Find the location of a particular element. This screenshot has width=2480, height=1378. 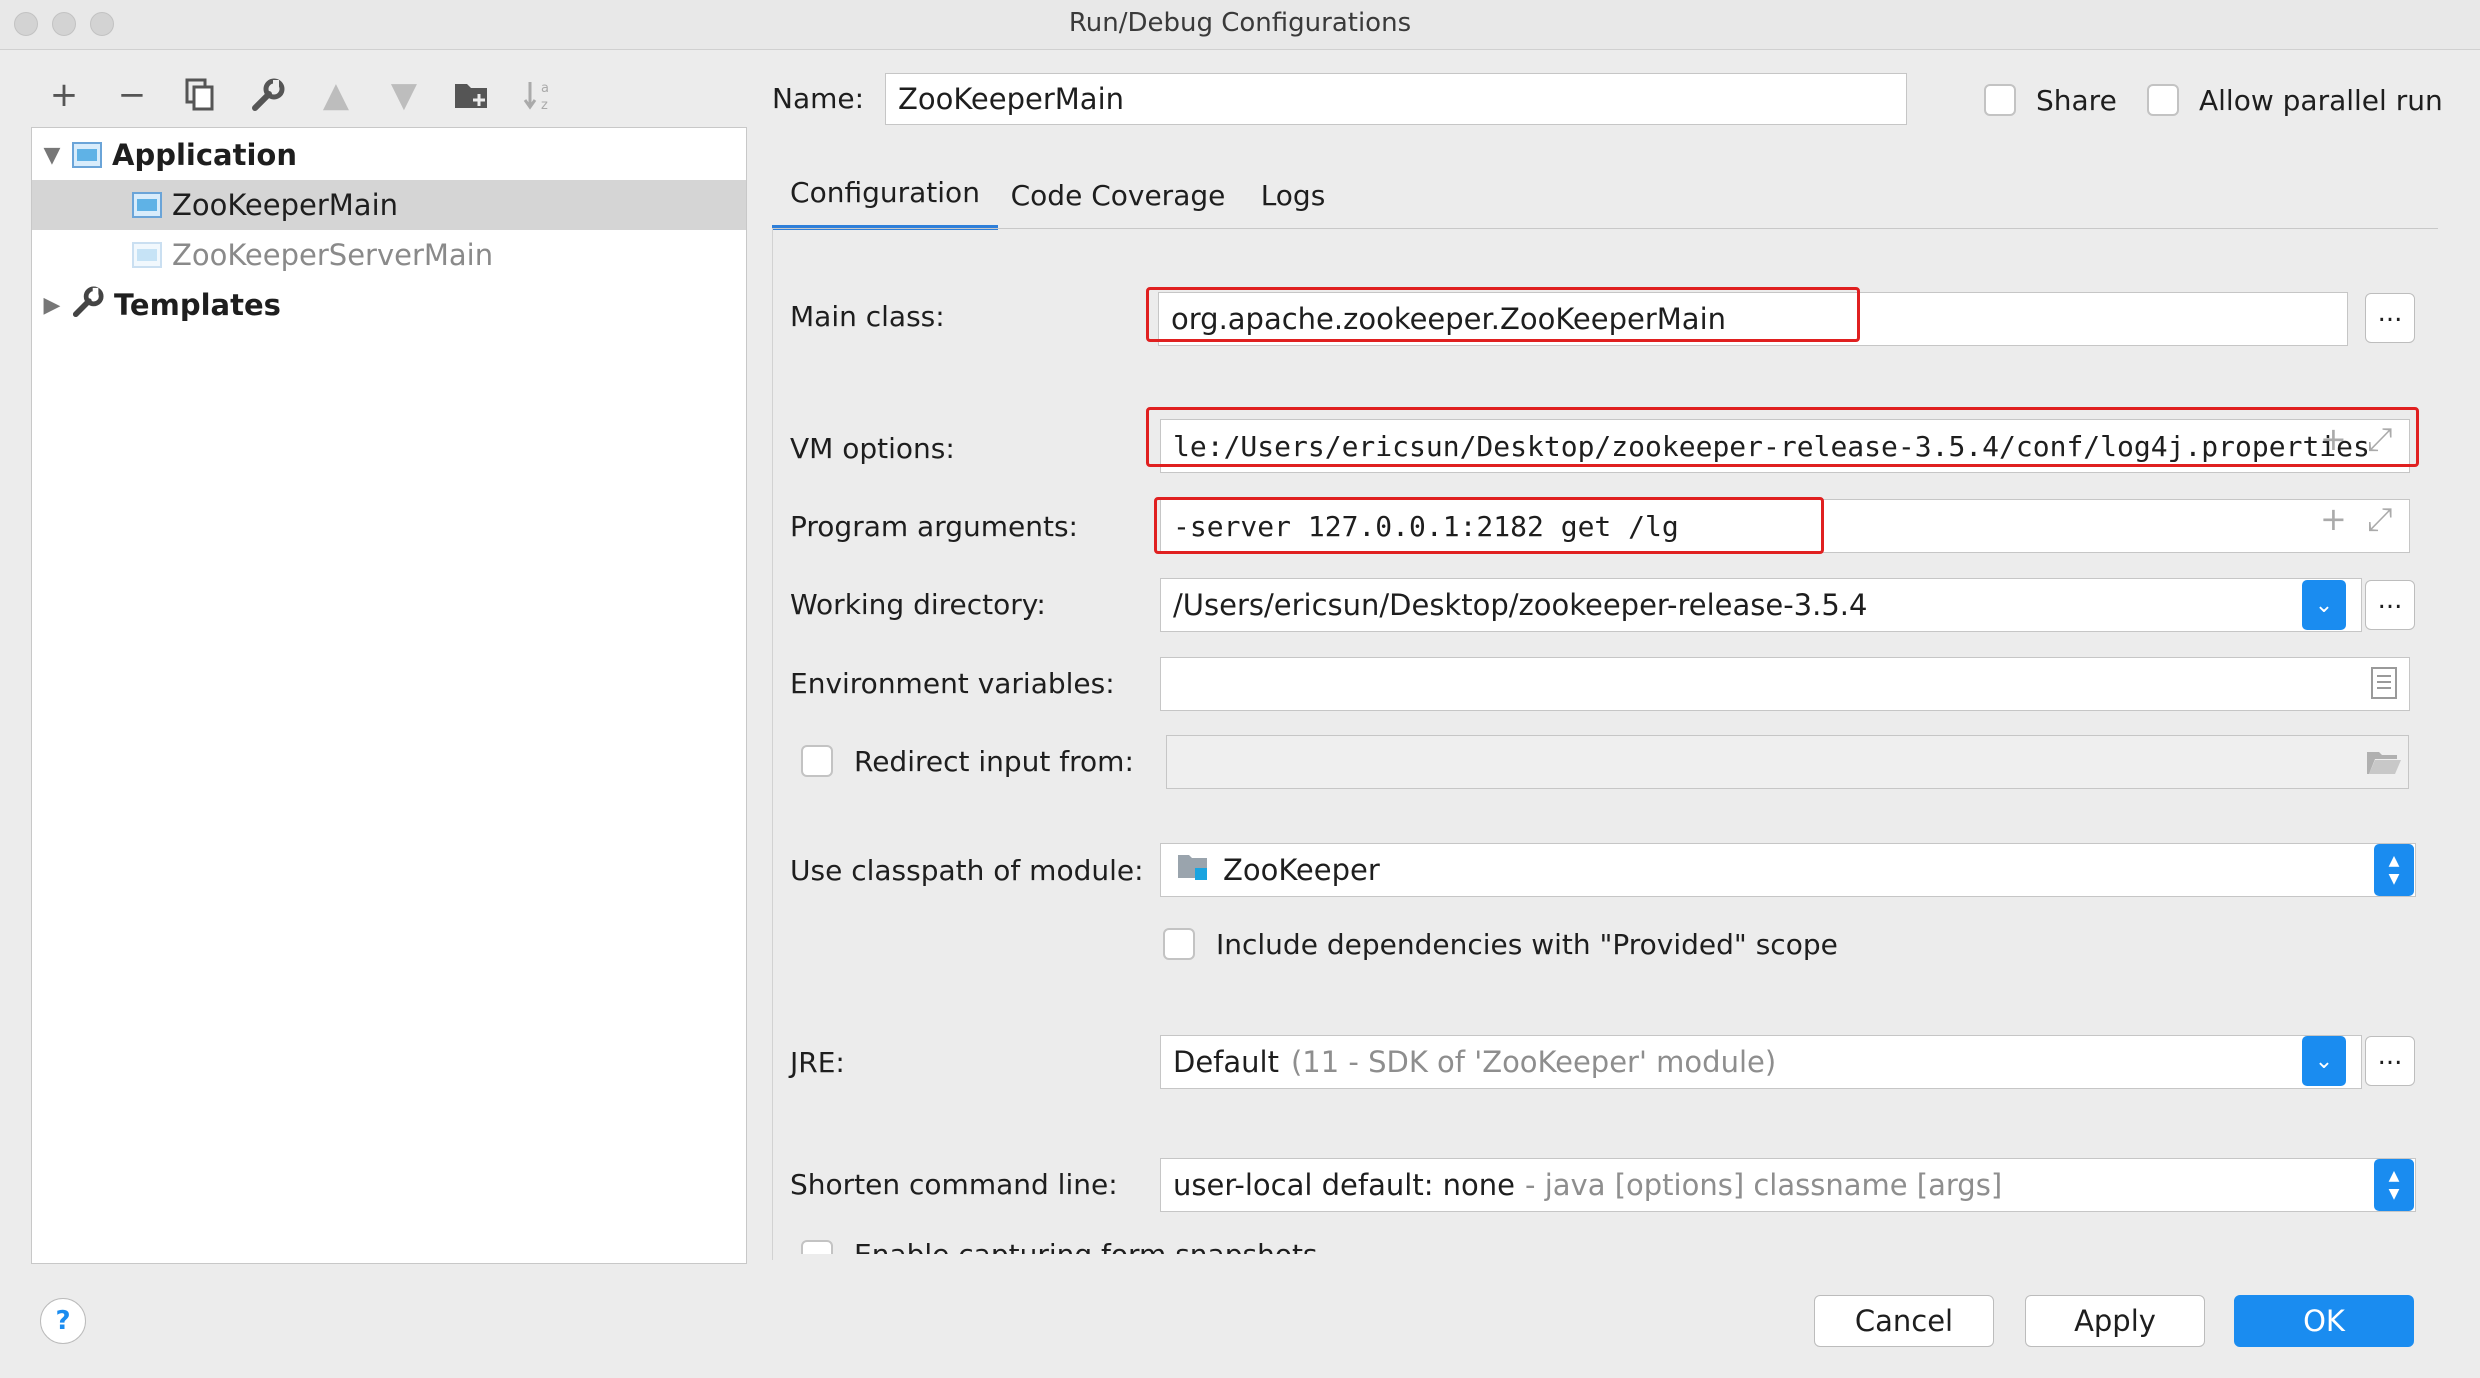

enable-snapshots-row: Enable capturing form snapshots is located at coordinates (1590, 1245).